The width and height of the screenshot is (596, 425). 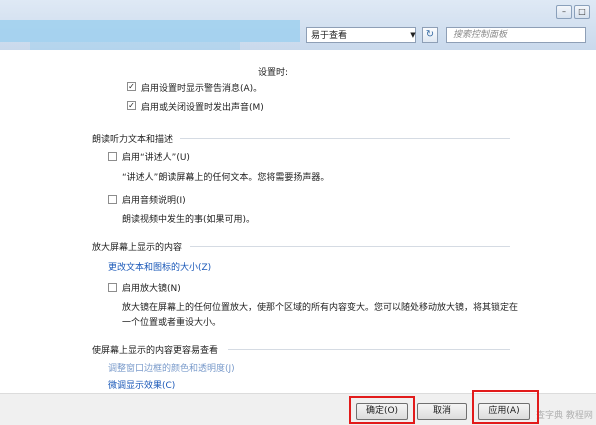 What do you see at coordinates (137, 248) in the screenshot?
I see `magnify-section-title: 放大屏幕上显示的内容` at bounding box center [137, 248].